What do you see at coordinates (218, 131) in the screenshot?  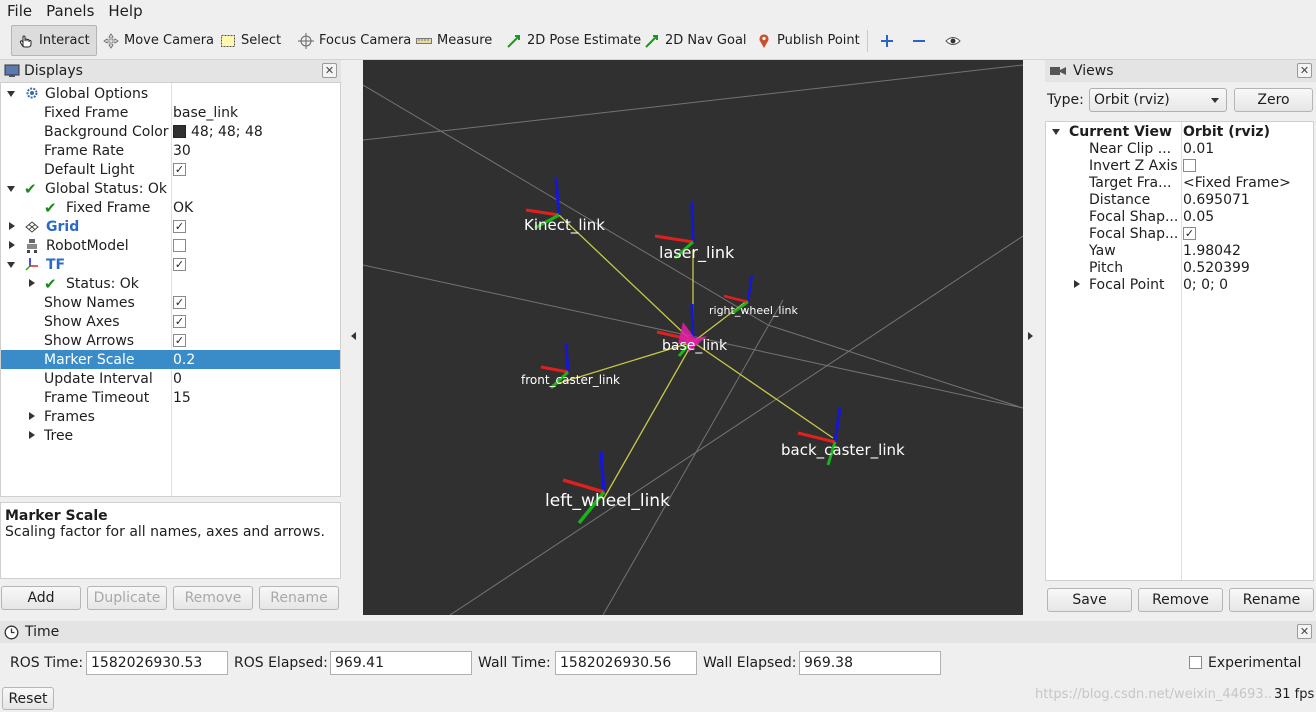 I see `background-color-value: 48; 48; 48` at bounding box center [218, 131].